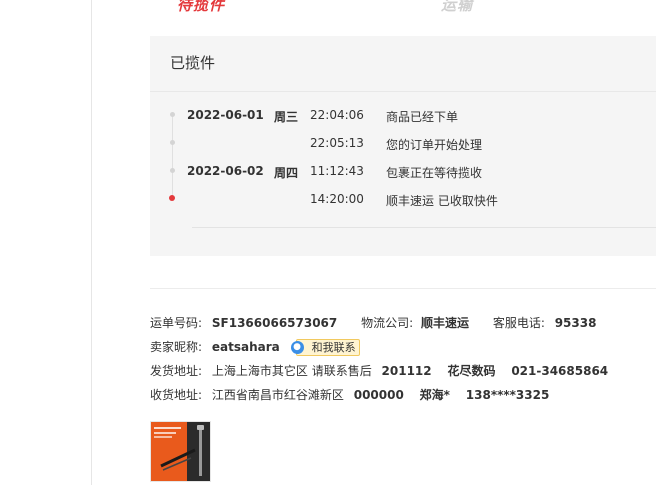  What do you see at coordinates (422, 117) in the screenshot?
I see `event-description: 商品已经下单` at bounding box center [422, 117].